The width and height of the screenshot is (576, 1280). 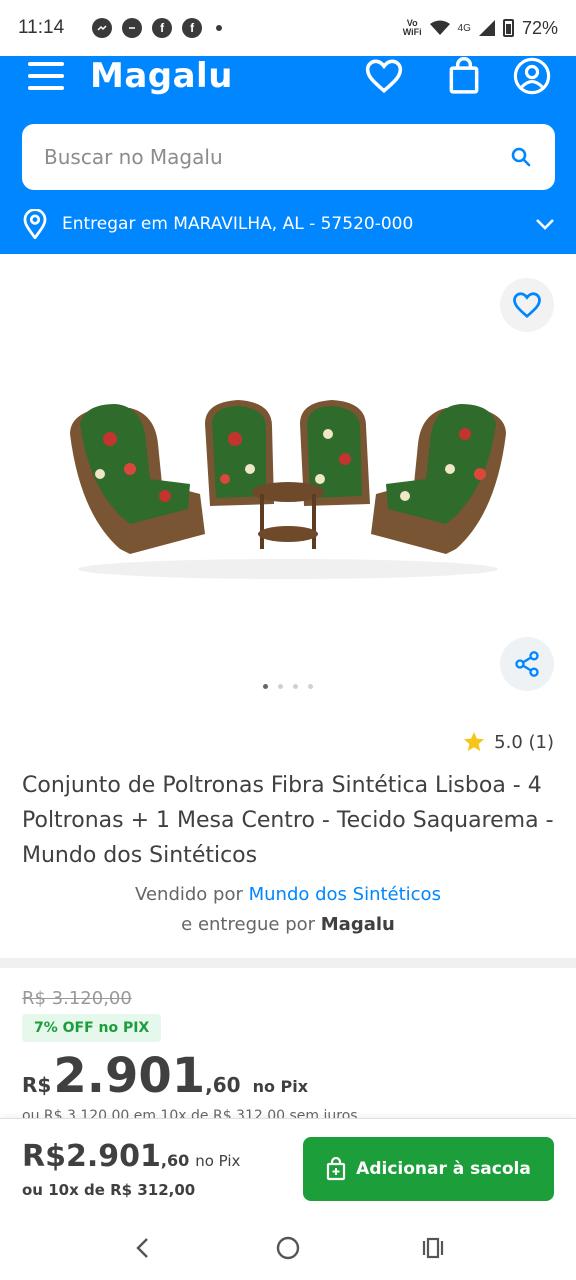 What do you see at coordinates (77, 998) in the screenshot?
I see `old-price: R$ 3.120,00` at bounding box center [77, 998].